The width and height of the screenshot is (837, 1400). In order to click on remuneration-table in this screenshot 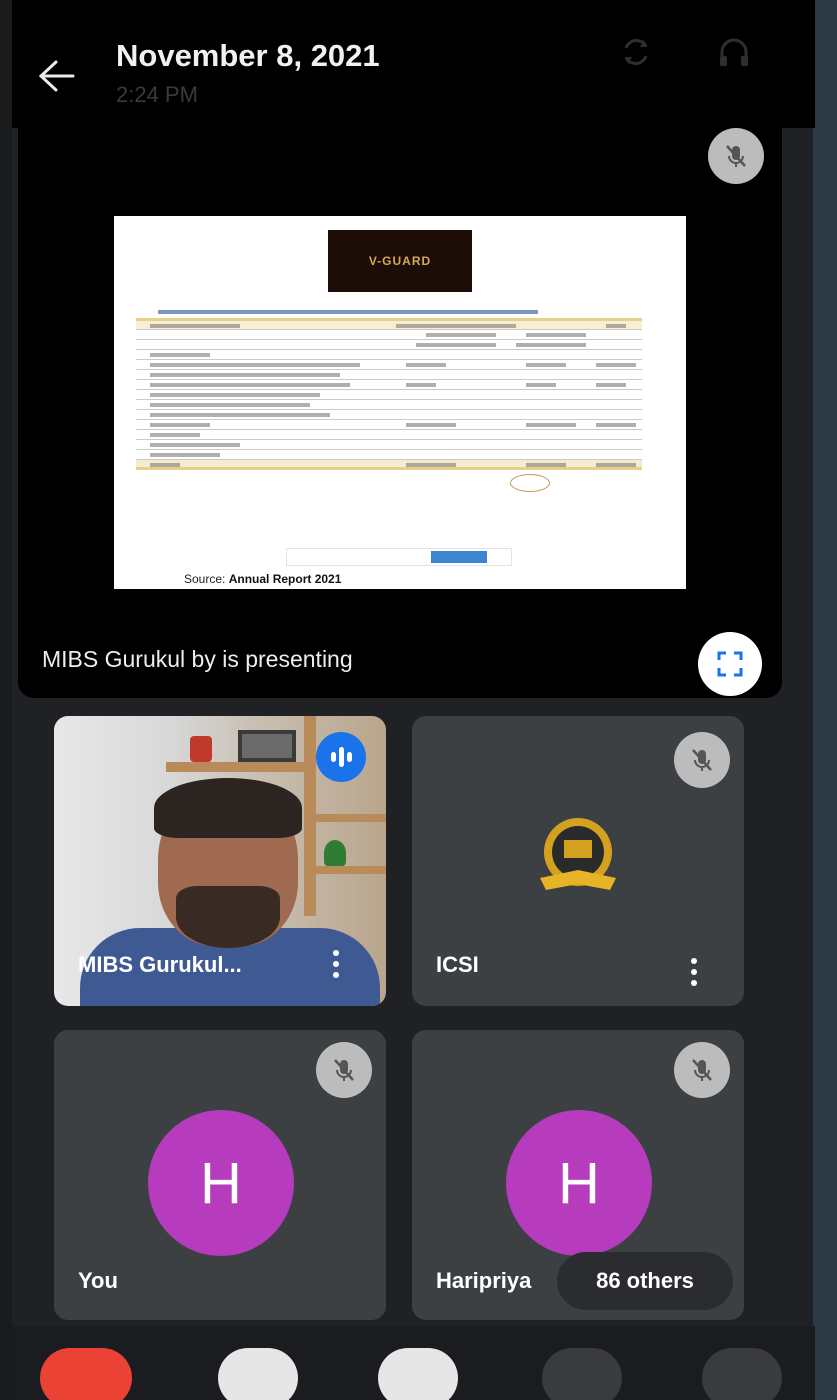, I will do `click(389, 394)`.